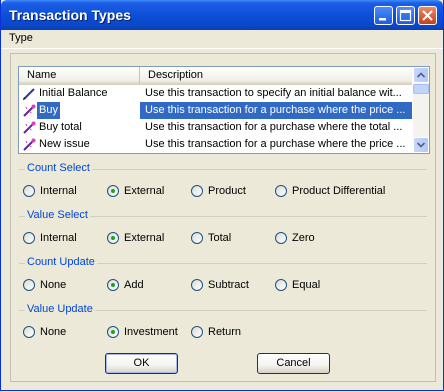  I want to click on radio-label: Return, so click(225, 332).